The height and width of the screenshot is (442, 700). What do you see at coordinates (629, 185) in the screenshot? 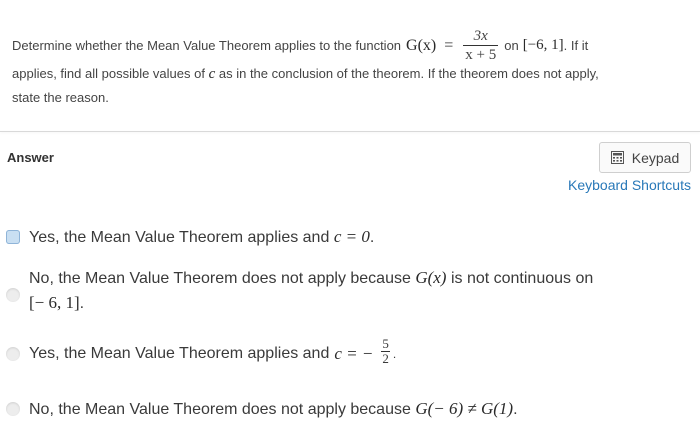
I see `keyboard-shortcuts-link: Keyboard Shortcuts` at bounding box center [629, 185].